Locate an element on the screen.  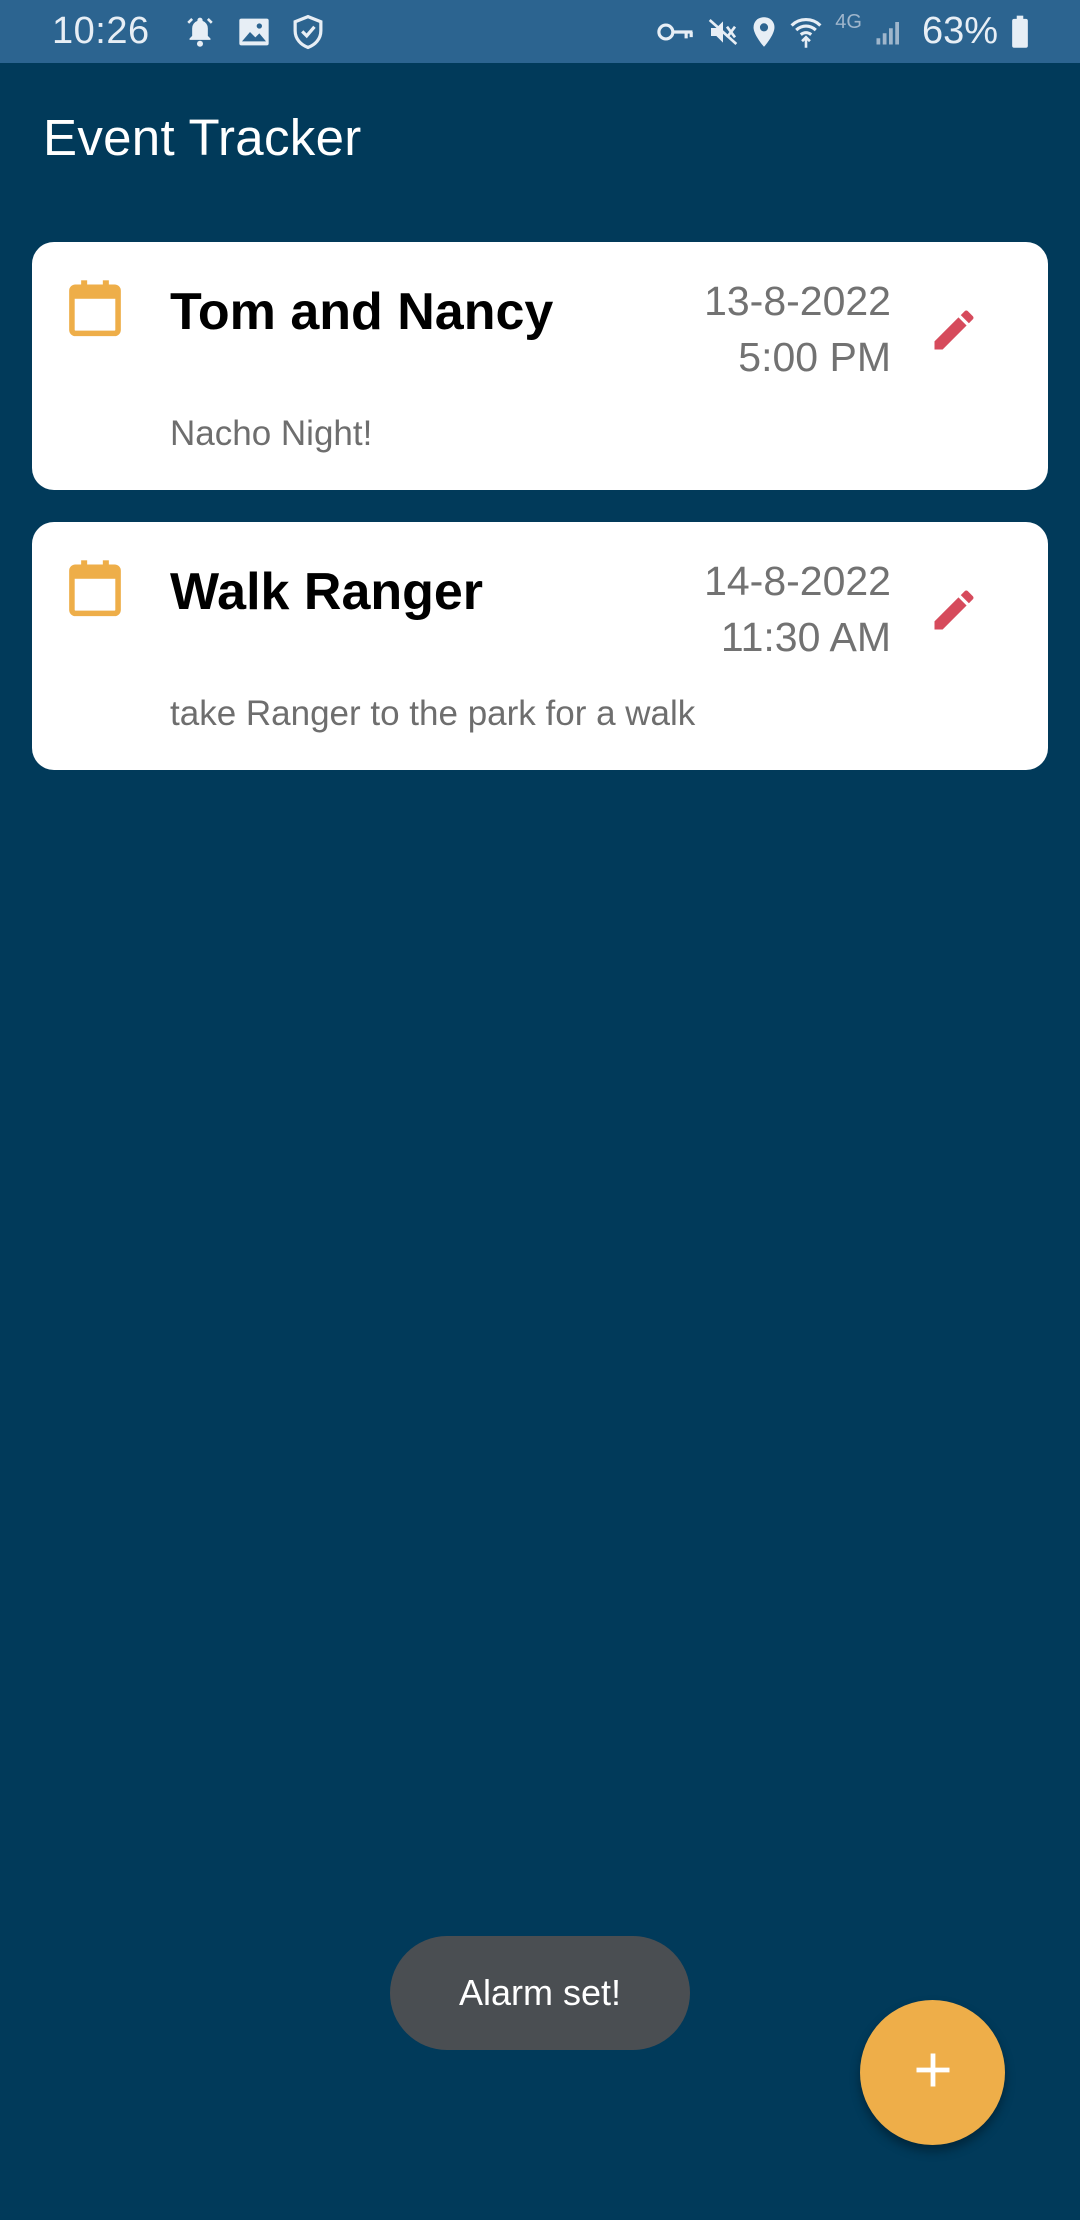
status-bar-right: 4G 63% is located at coordinates (843, 31).